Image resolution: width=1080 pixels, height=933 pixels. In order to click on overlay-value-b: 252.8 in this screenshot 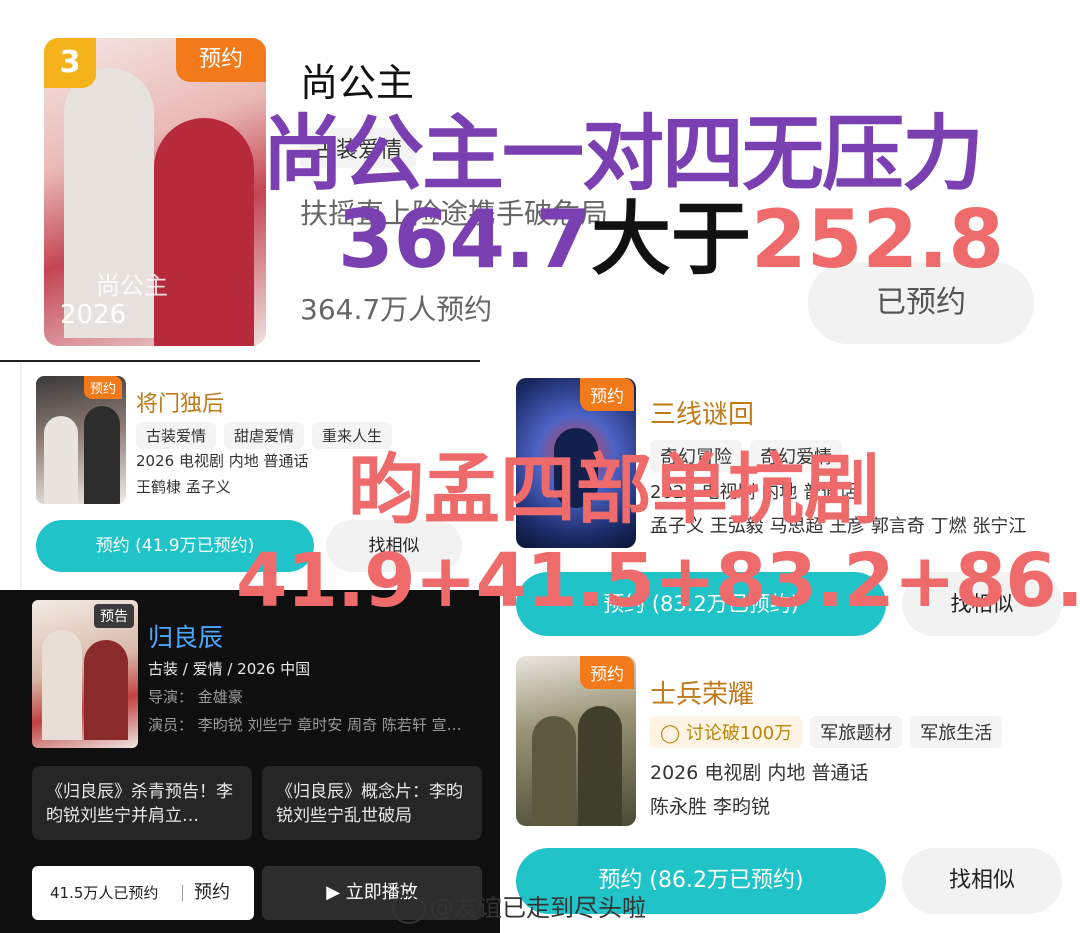, I will do `click(878, 239)`.